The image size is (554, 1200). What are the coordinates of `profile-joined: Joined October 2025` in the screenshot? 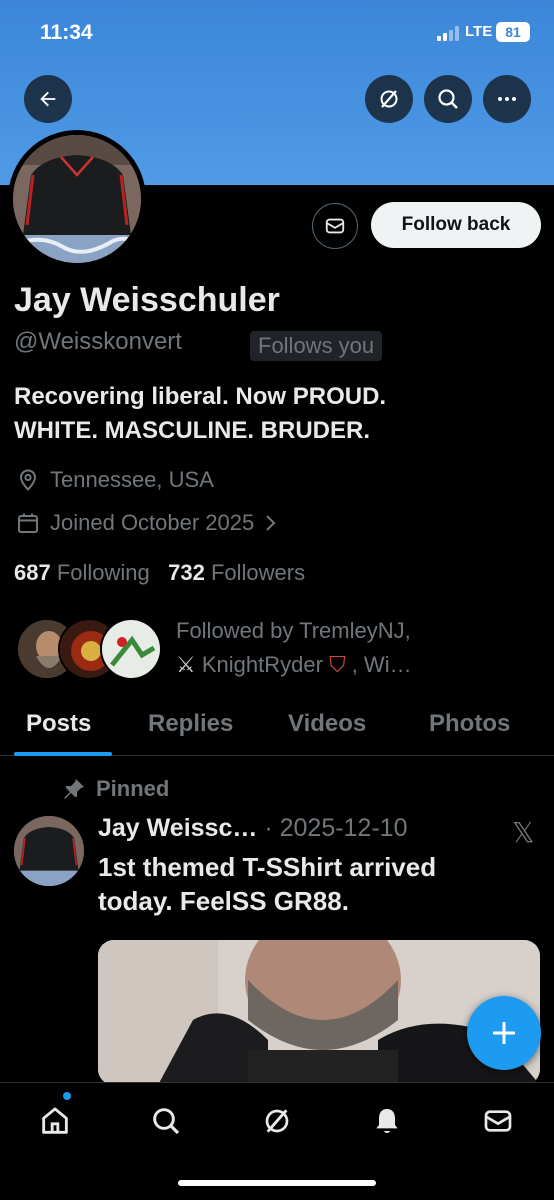 It's located at (152, 523).